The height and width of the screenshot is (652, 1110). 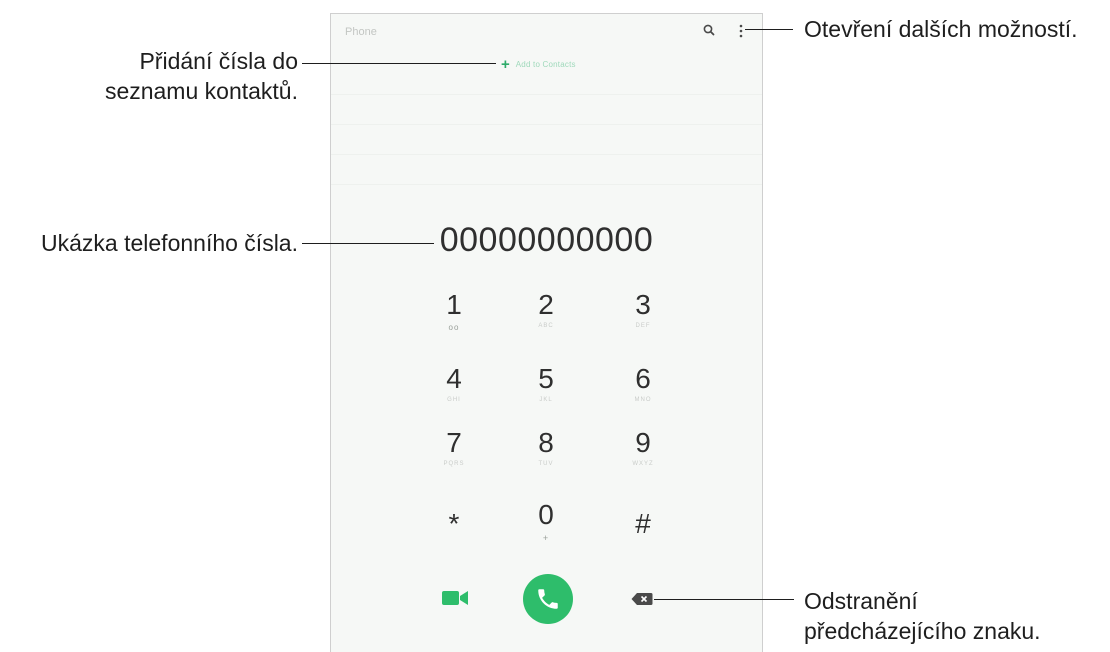 What do you see at coordinates (643, 442) in the screenshot?
I see `key-digit: 9` at bounding box center [643, 442].